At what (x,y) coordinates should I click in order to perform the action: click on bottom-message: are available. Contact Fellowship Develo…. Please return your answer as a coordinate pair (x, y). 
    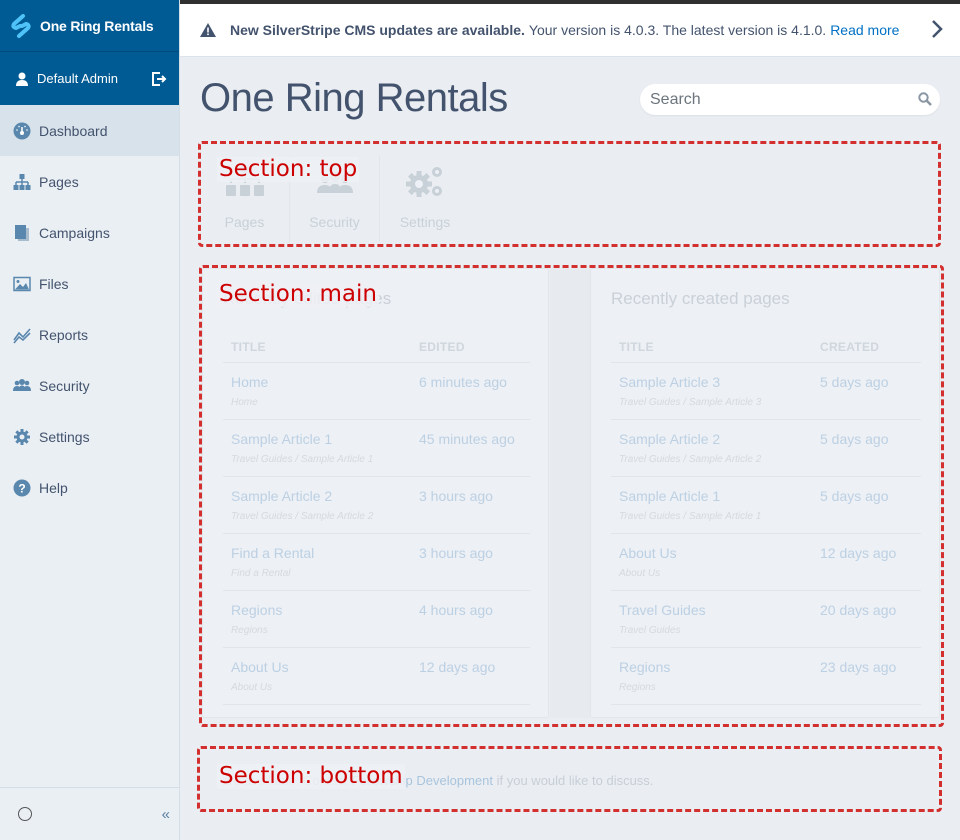
    Looking at the image, I should click on (437, 780).